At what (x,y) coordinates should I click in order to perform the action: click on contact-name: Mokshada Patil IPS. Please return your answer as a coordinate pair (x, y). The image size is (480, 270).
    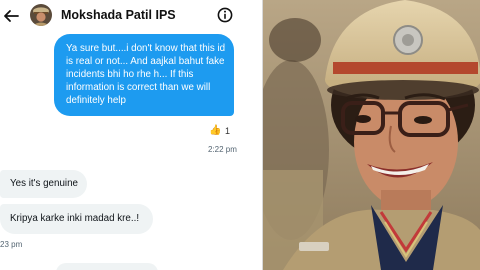
    Looking at the image, I should click on (118, 15).